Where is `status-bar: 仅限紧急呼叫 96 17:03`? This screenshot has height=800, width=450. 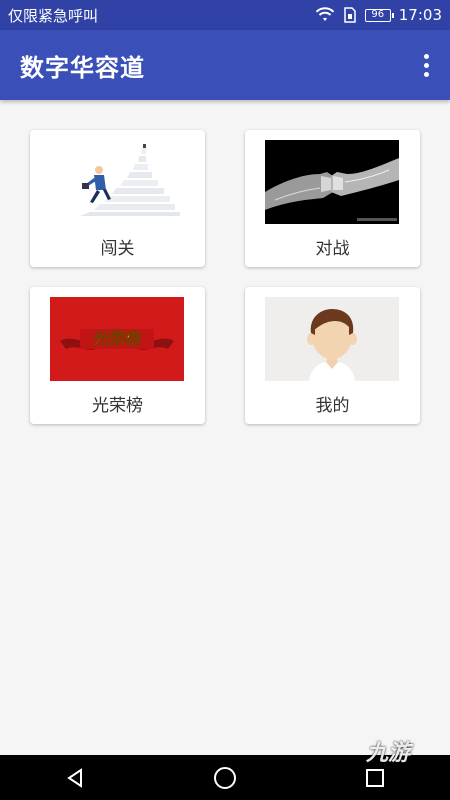 status-bar: 仅限紧急呼叫 96 17:03 is located at coordinates (225, 15).